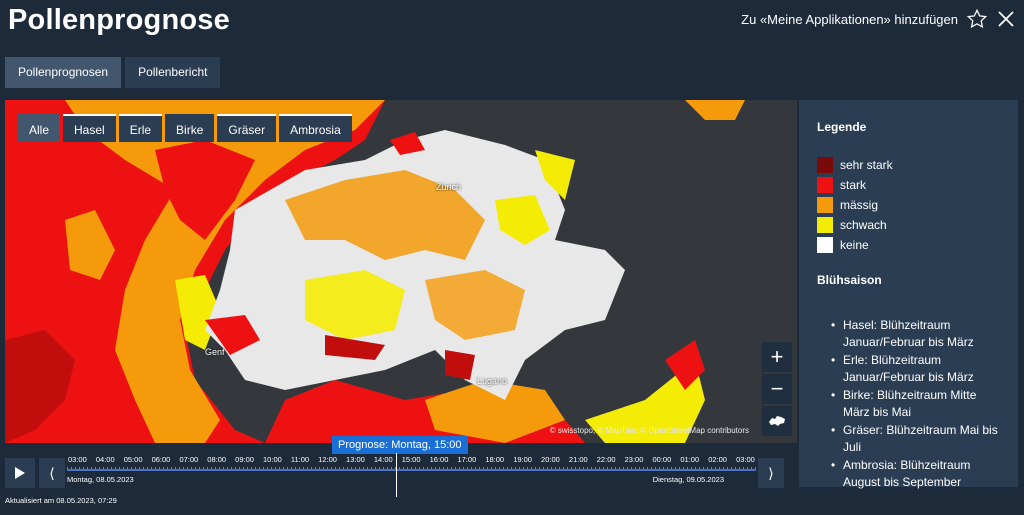 Image resolution: width=1024 pixels, height=515 pixels. I want to click on timeline-hour-label: 12:00, so click(327, 459).